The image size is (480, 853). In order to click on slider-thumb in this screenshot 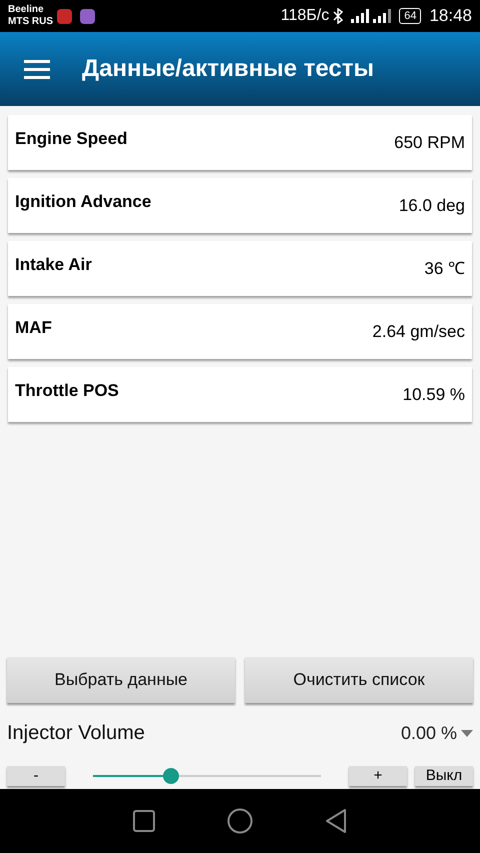, I will do `click(170, 776)`.